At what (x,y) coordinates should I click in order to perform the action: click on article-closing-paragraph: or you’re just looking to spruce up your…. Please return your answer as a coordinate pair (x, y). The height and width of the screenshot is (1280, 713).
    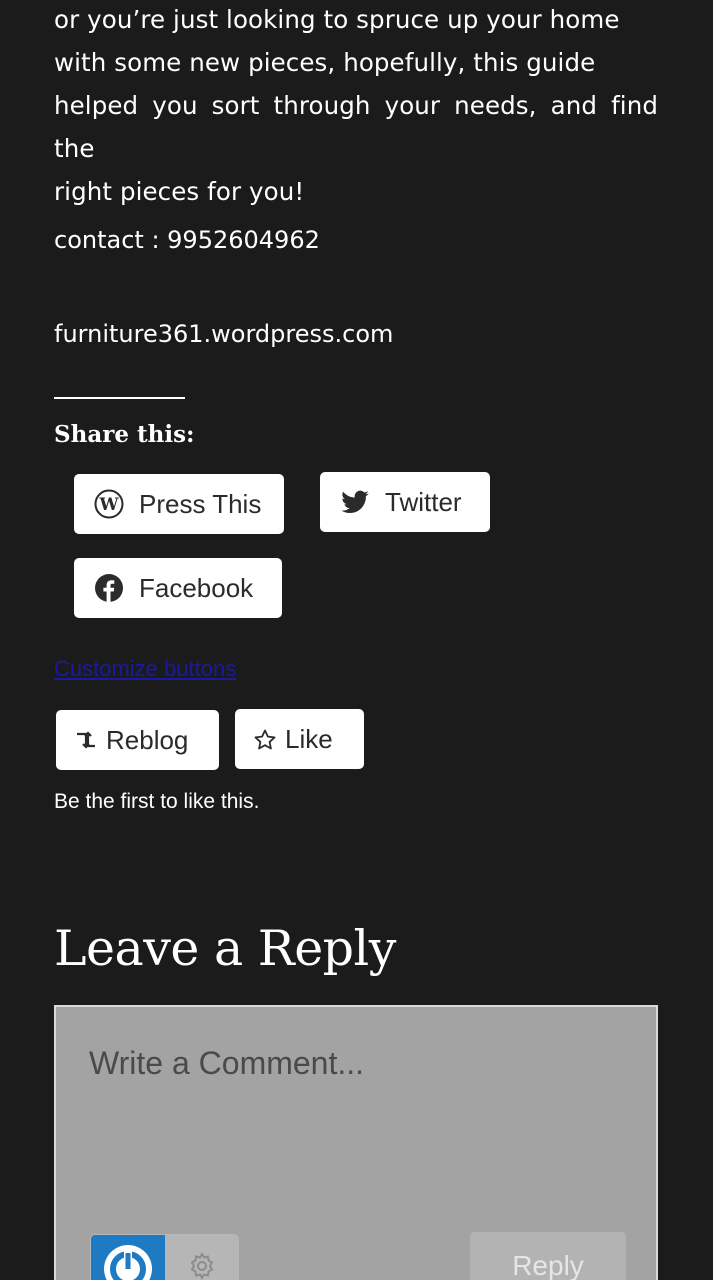
    Looking at the image, I should click on (356, 106).